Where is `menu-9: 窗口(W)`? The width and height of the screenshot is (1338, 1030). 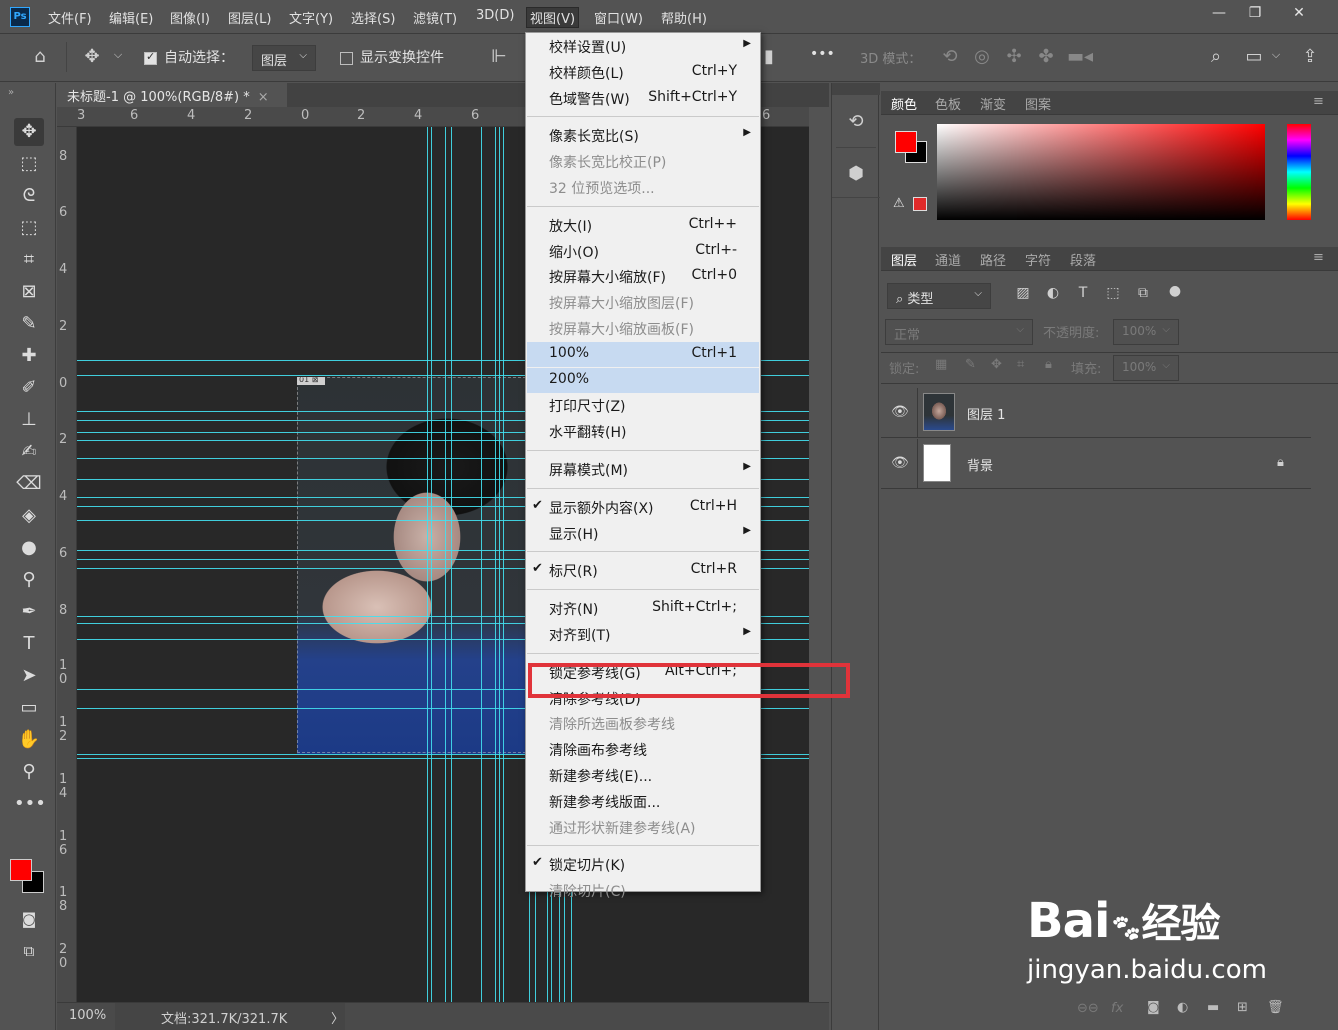 menu-9: 窗口(W) is located at coordinates (618, 17).